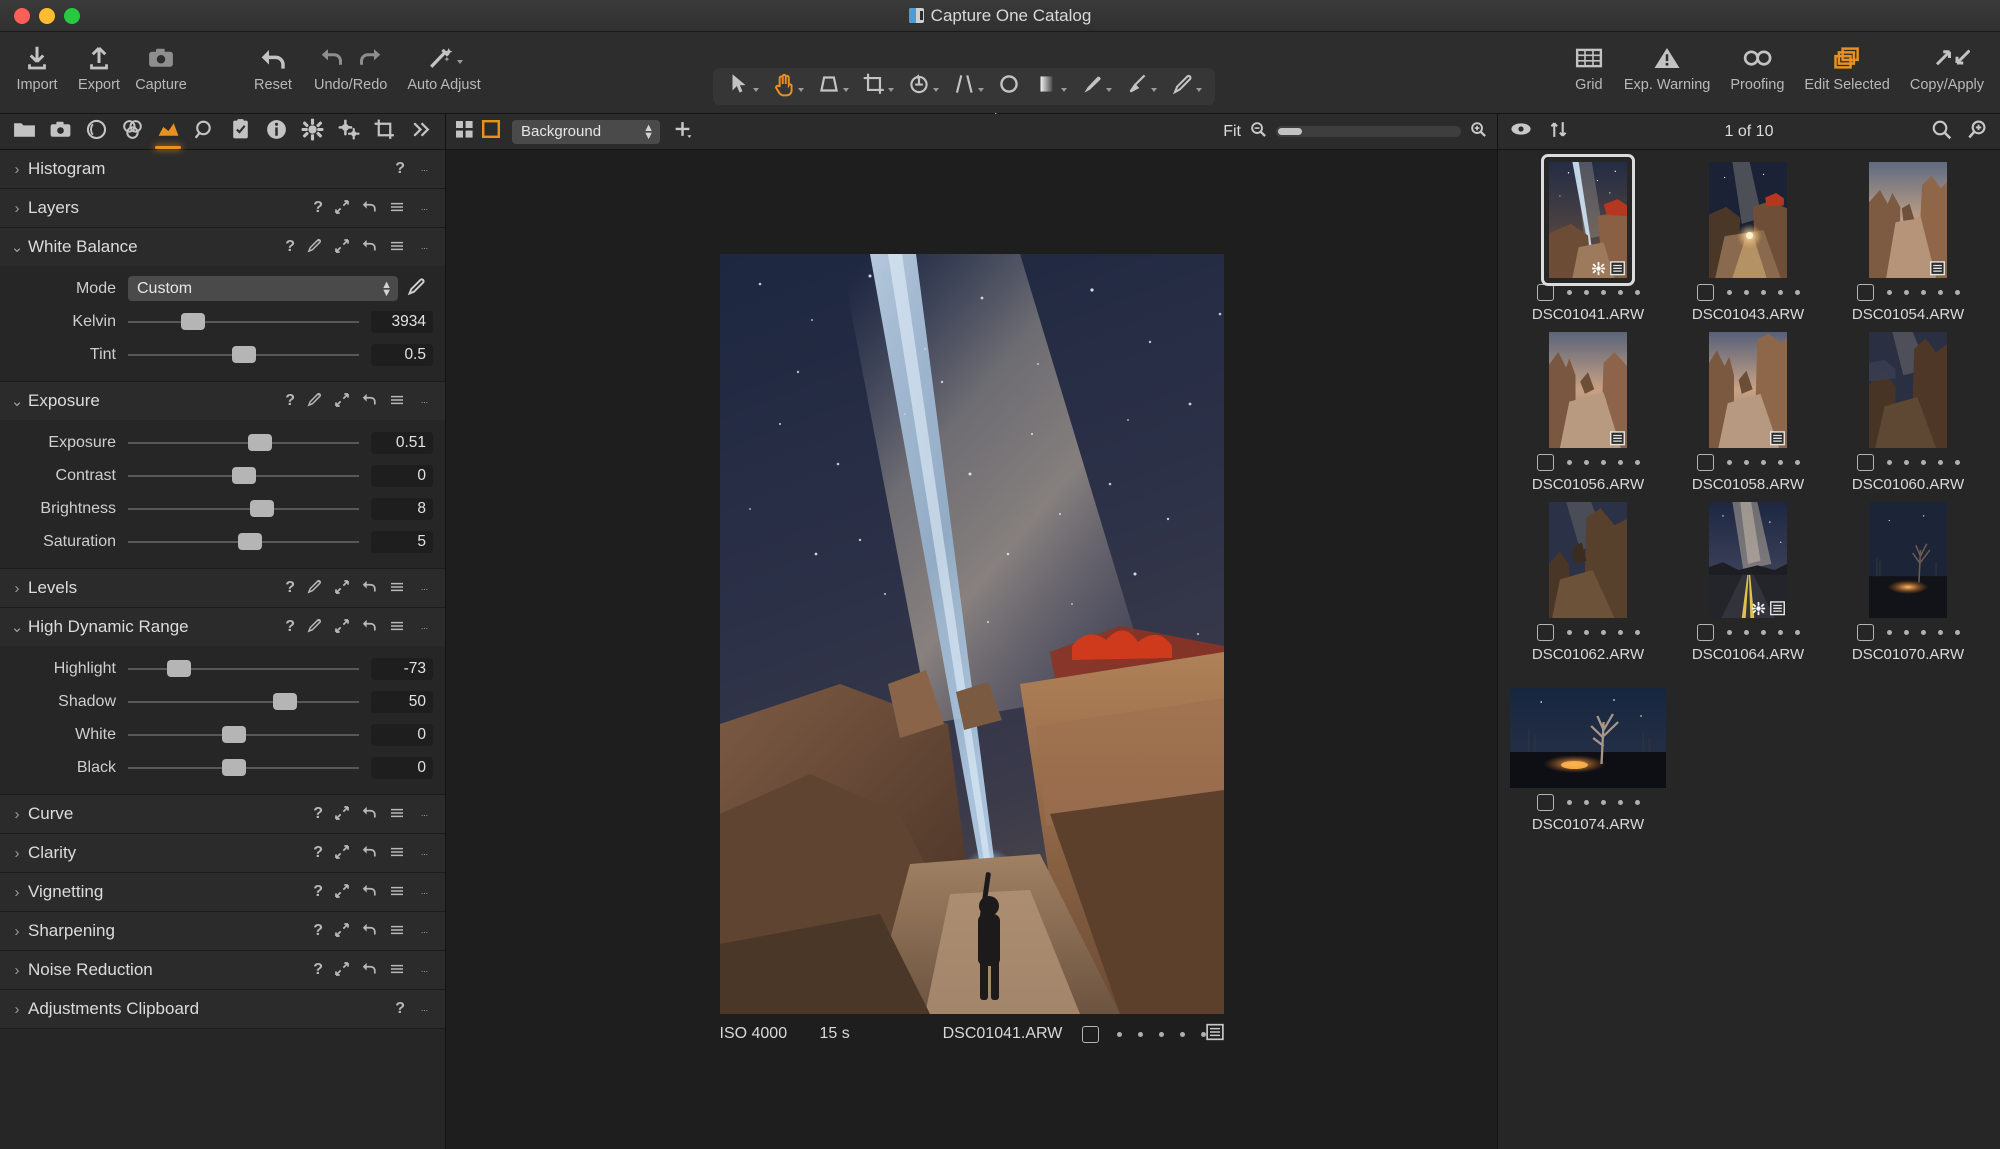 The height and width of the screenshot is (1149, 2000). I want to click on tool-tab-exposure-curve, so click(168, 131).